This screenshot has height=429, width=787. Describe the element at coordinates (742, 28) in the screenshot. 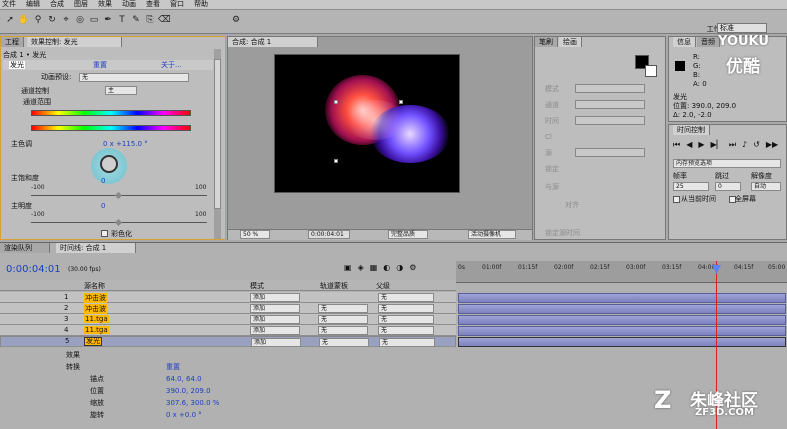

I see `workspace-select: 标准` at that location.